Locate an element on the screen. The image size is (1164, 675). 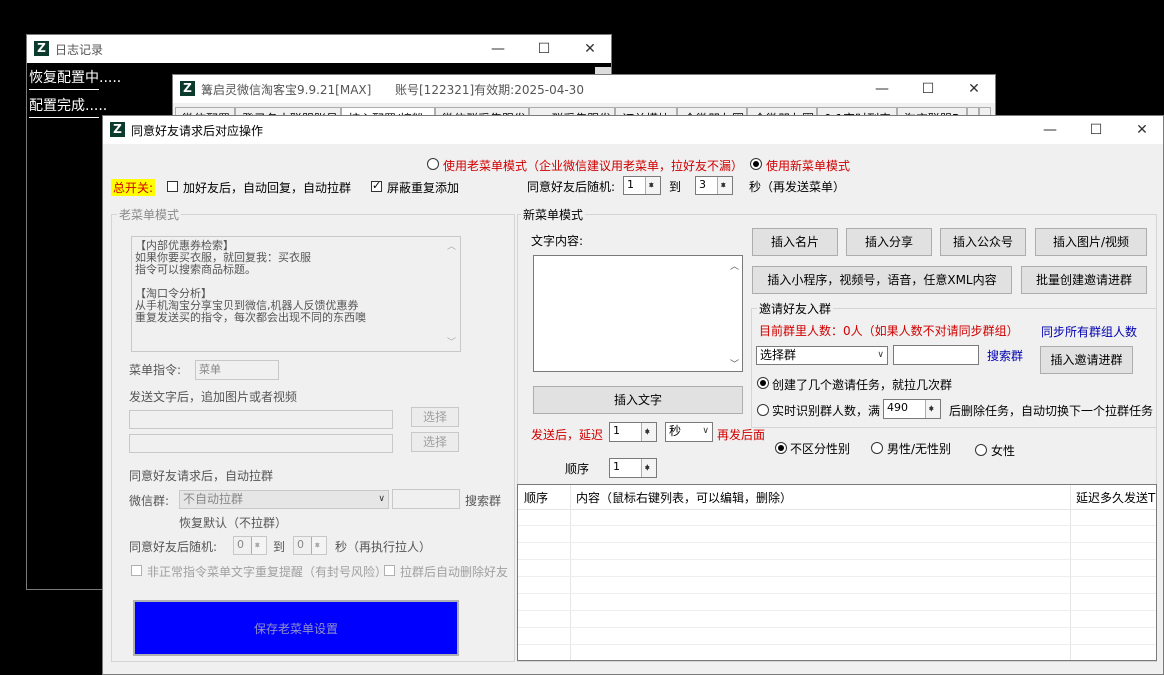
random-label: 同意好友后随机: is located at coordinates (571, 187).